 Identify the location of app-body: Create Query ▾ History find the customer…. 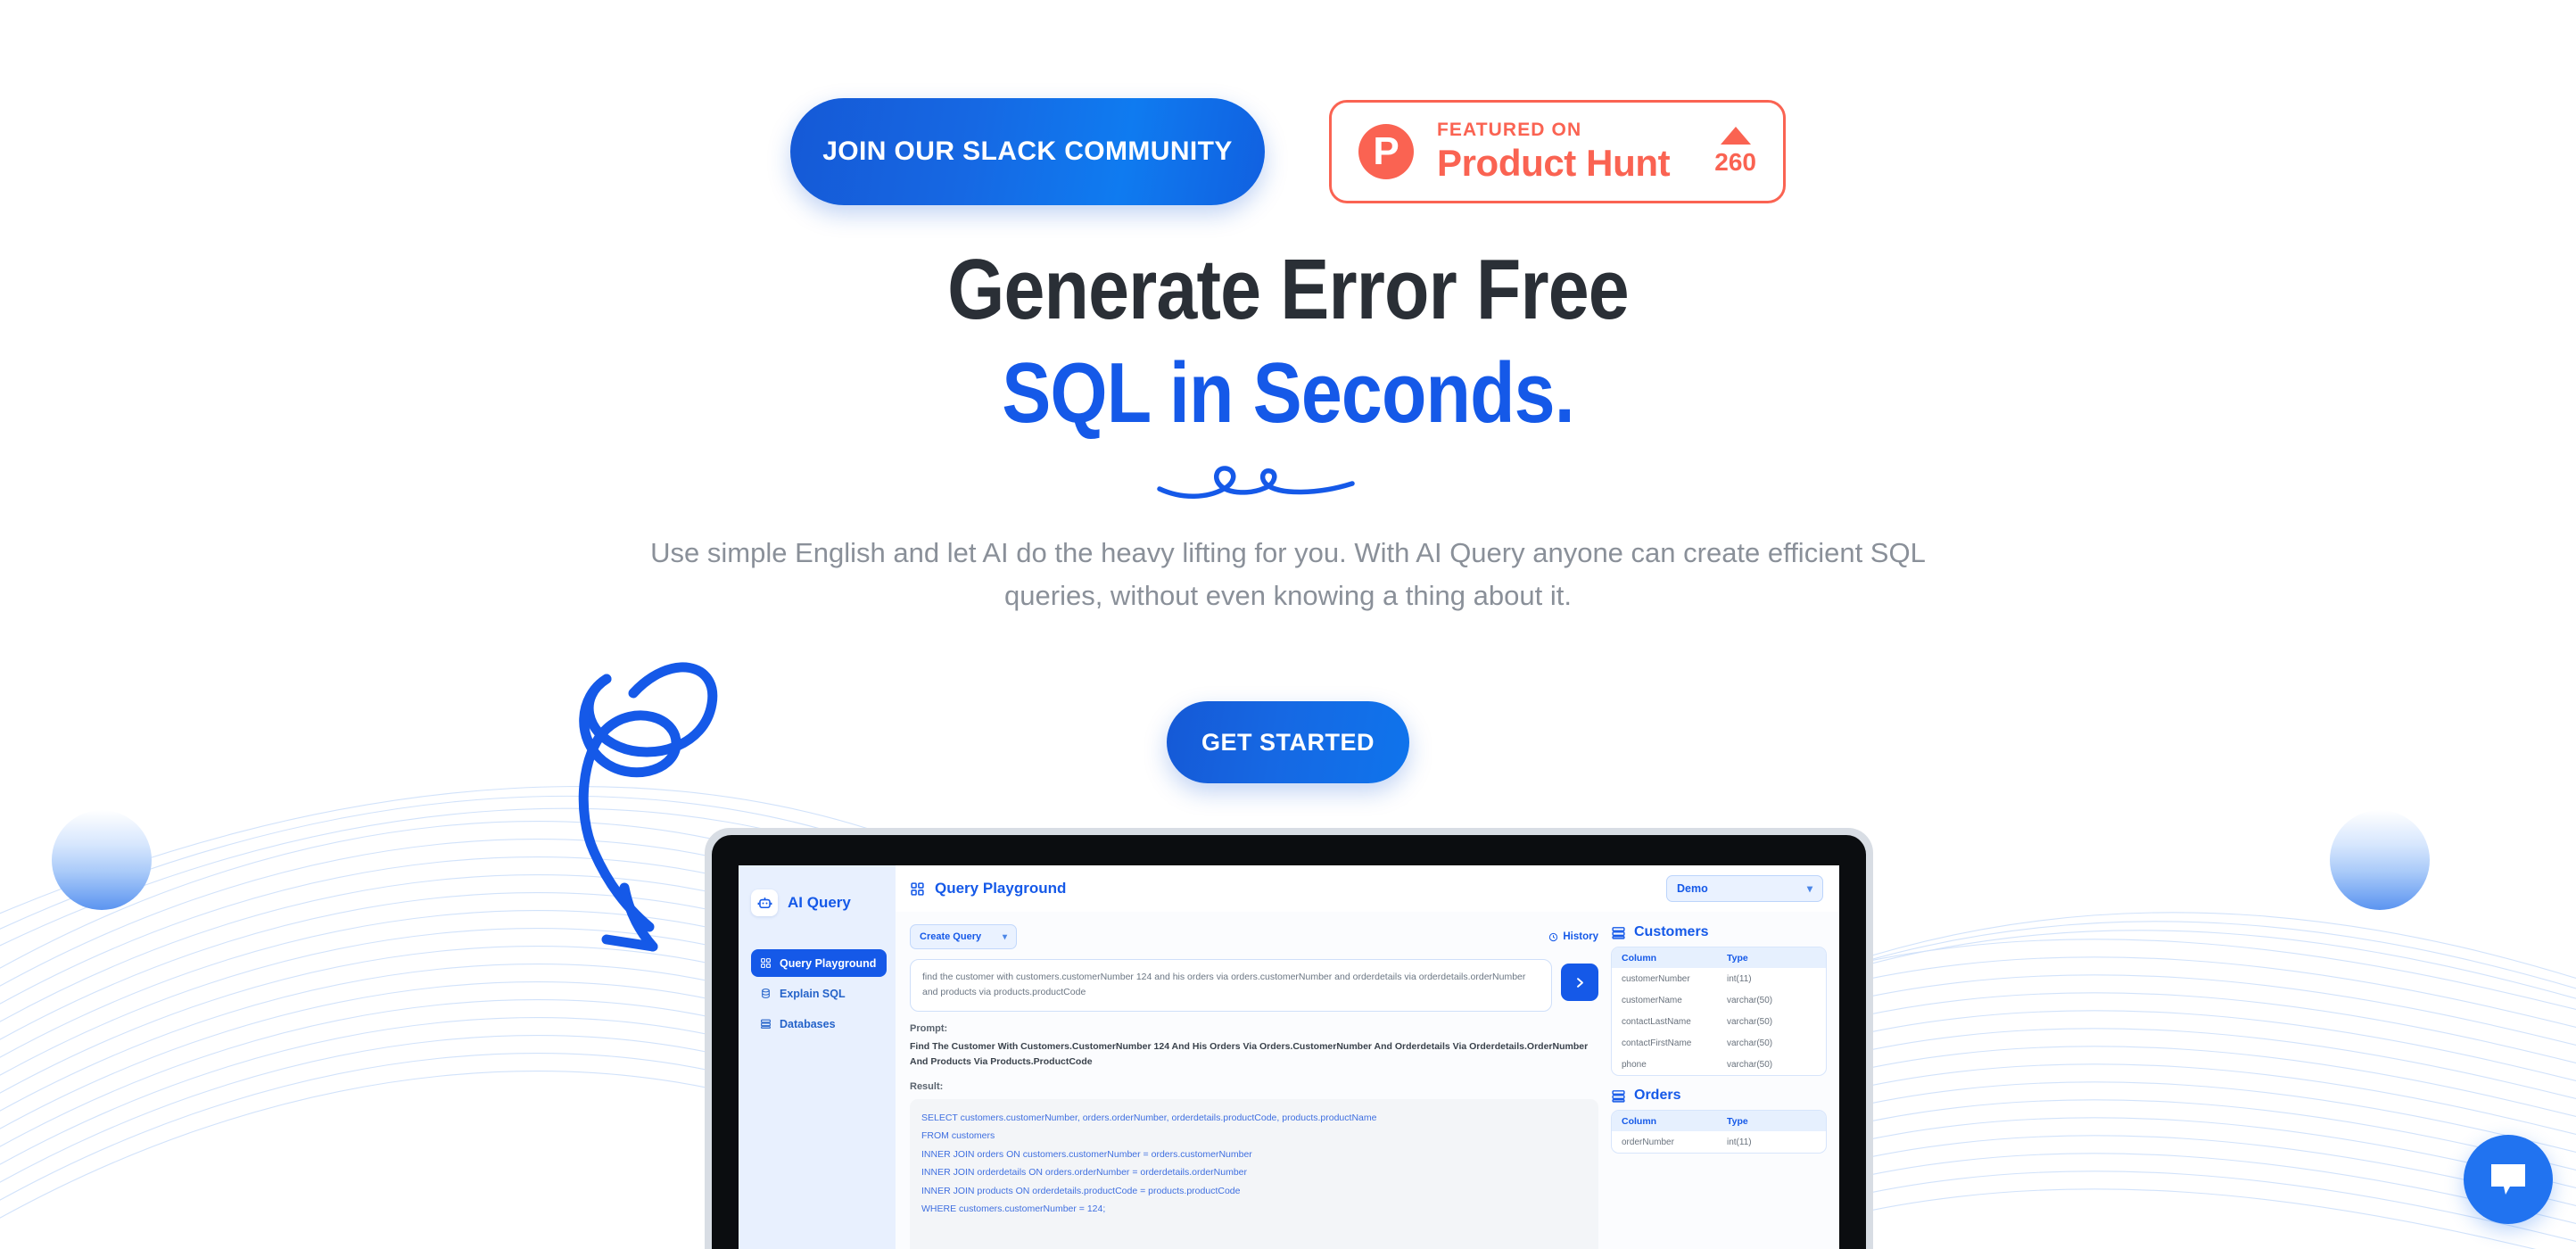
(1367, 1080).